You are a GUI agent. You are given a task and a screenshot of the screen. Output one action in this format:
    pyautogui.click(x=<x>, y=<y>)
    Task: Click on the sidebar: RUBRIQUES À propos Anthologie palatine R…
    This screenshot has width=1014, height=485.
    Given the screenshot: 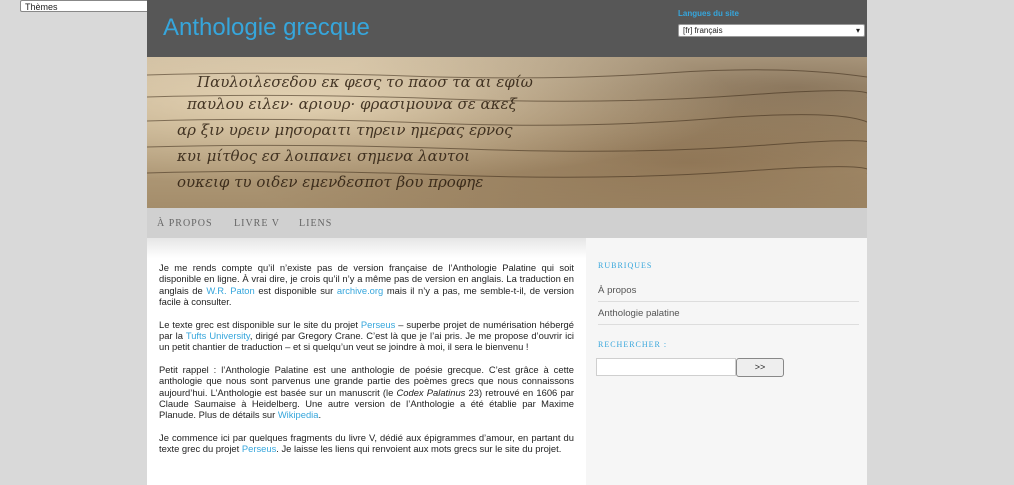 What is the action you would take?
    pyautogui.click(x=726, y=361)
    